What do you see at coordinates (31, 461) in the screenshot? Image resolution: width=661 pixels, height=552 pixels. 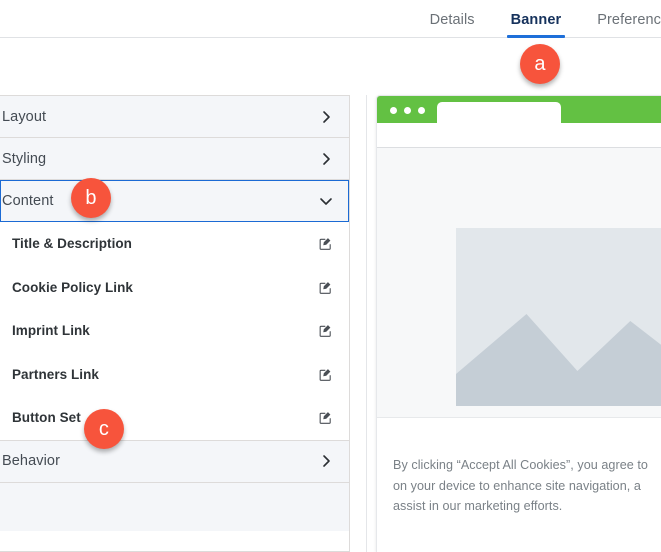 I see `sidebar-section-label: Behavior` at bounding box center [31, 461].